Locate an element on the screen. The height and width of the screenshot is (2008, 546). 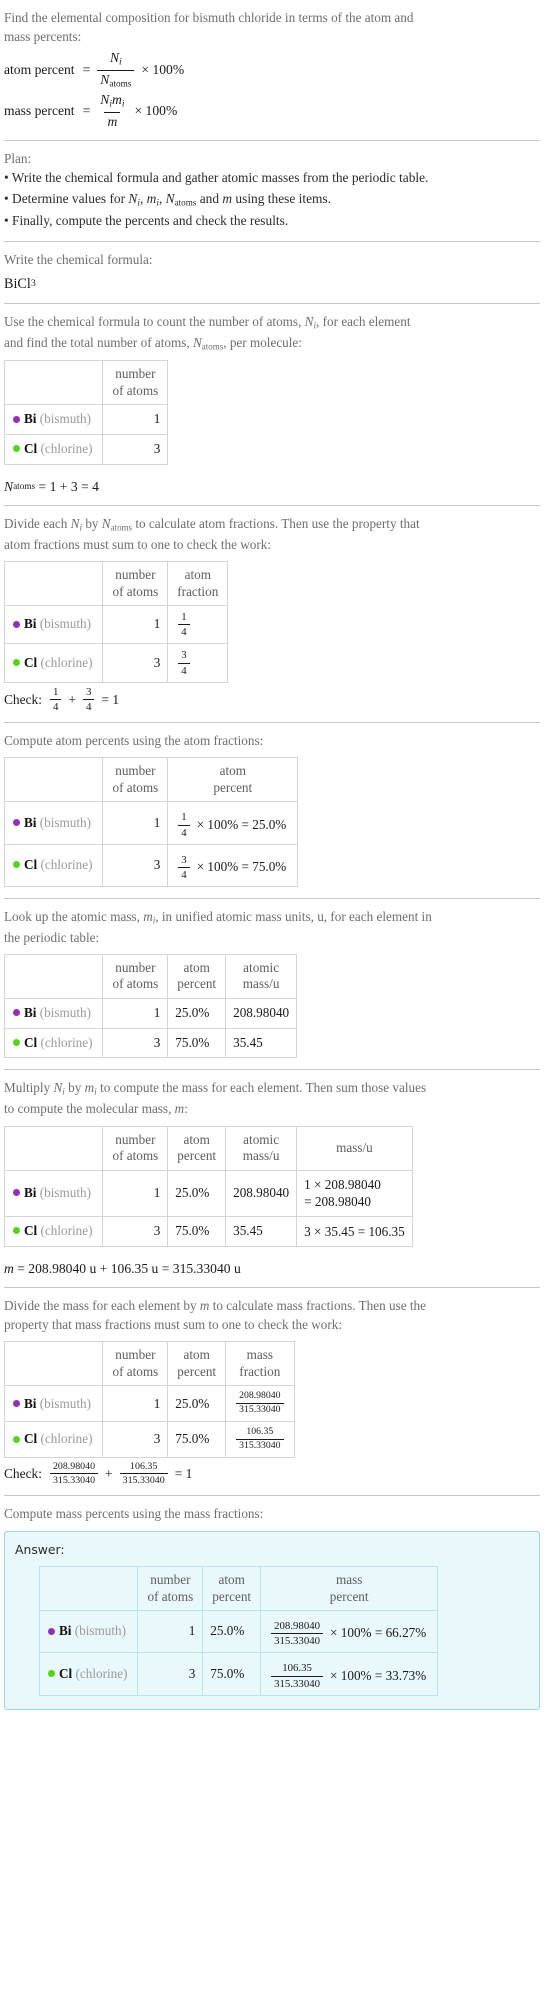
atom-percent-fraction: Ni Natoms is located at coordinates (116, 69).